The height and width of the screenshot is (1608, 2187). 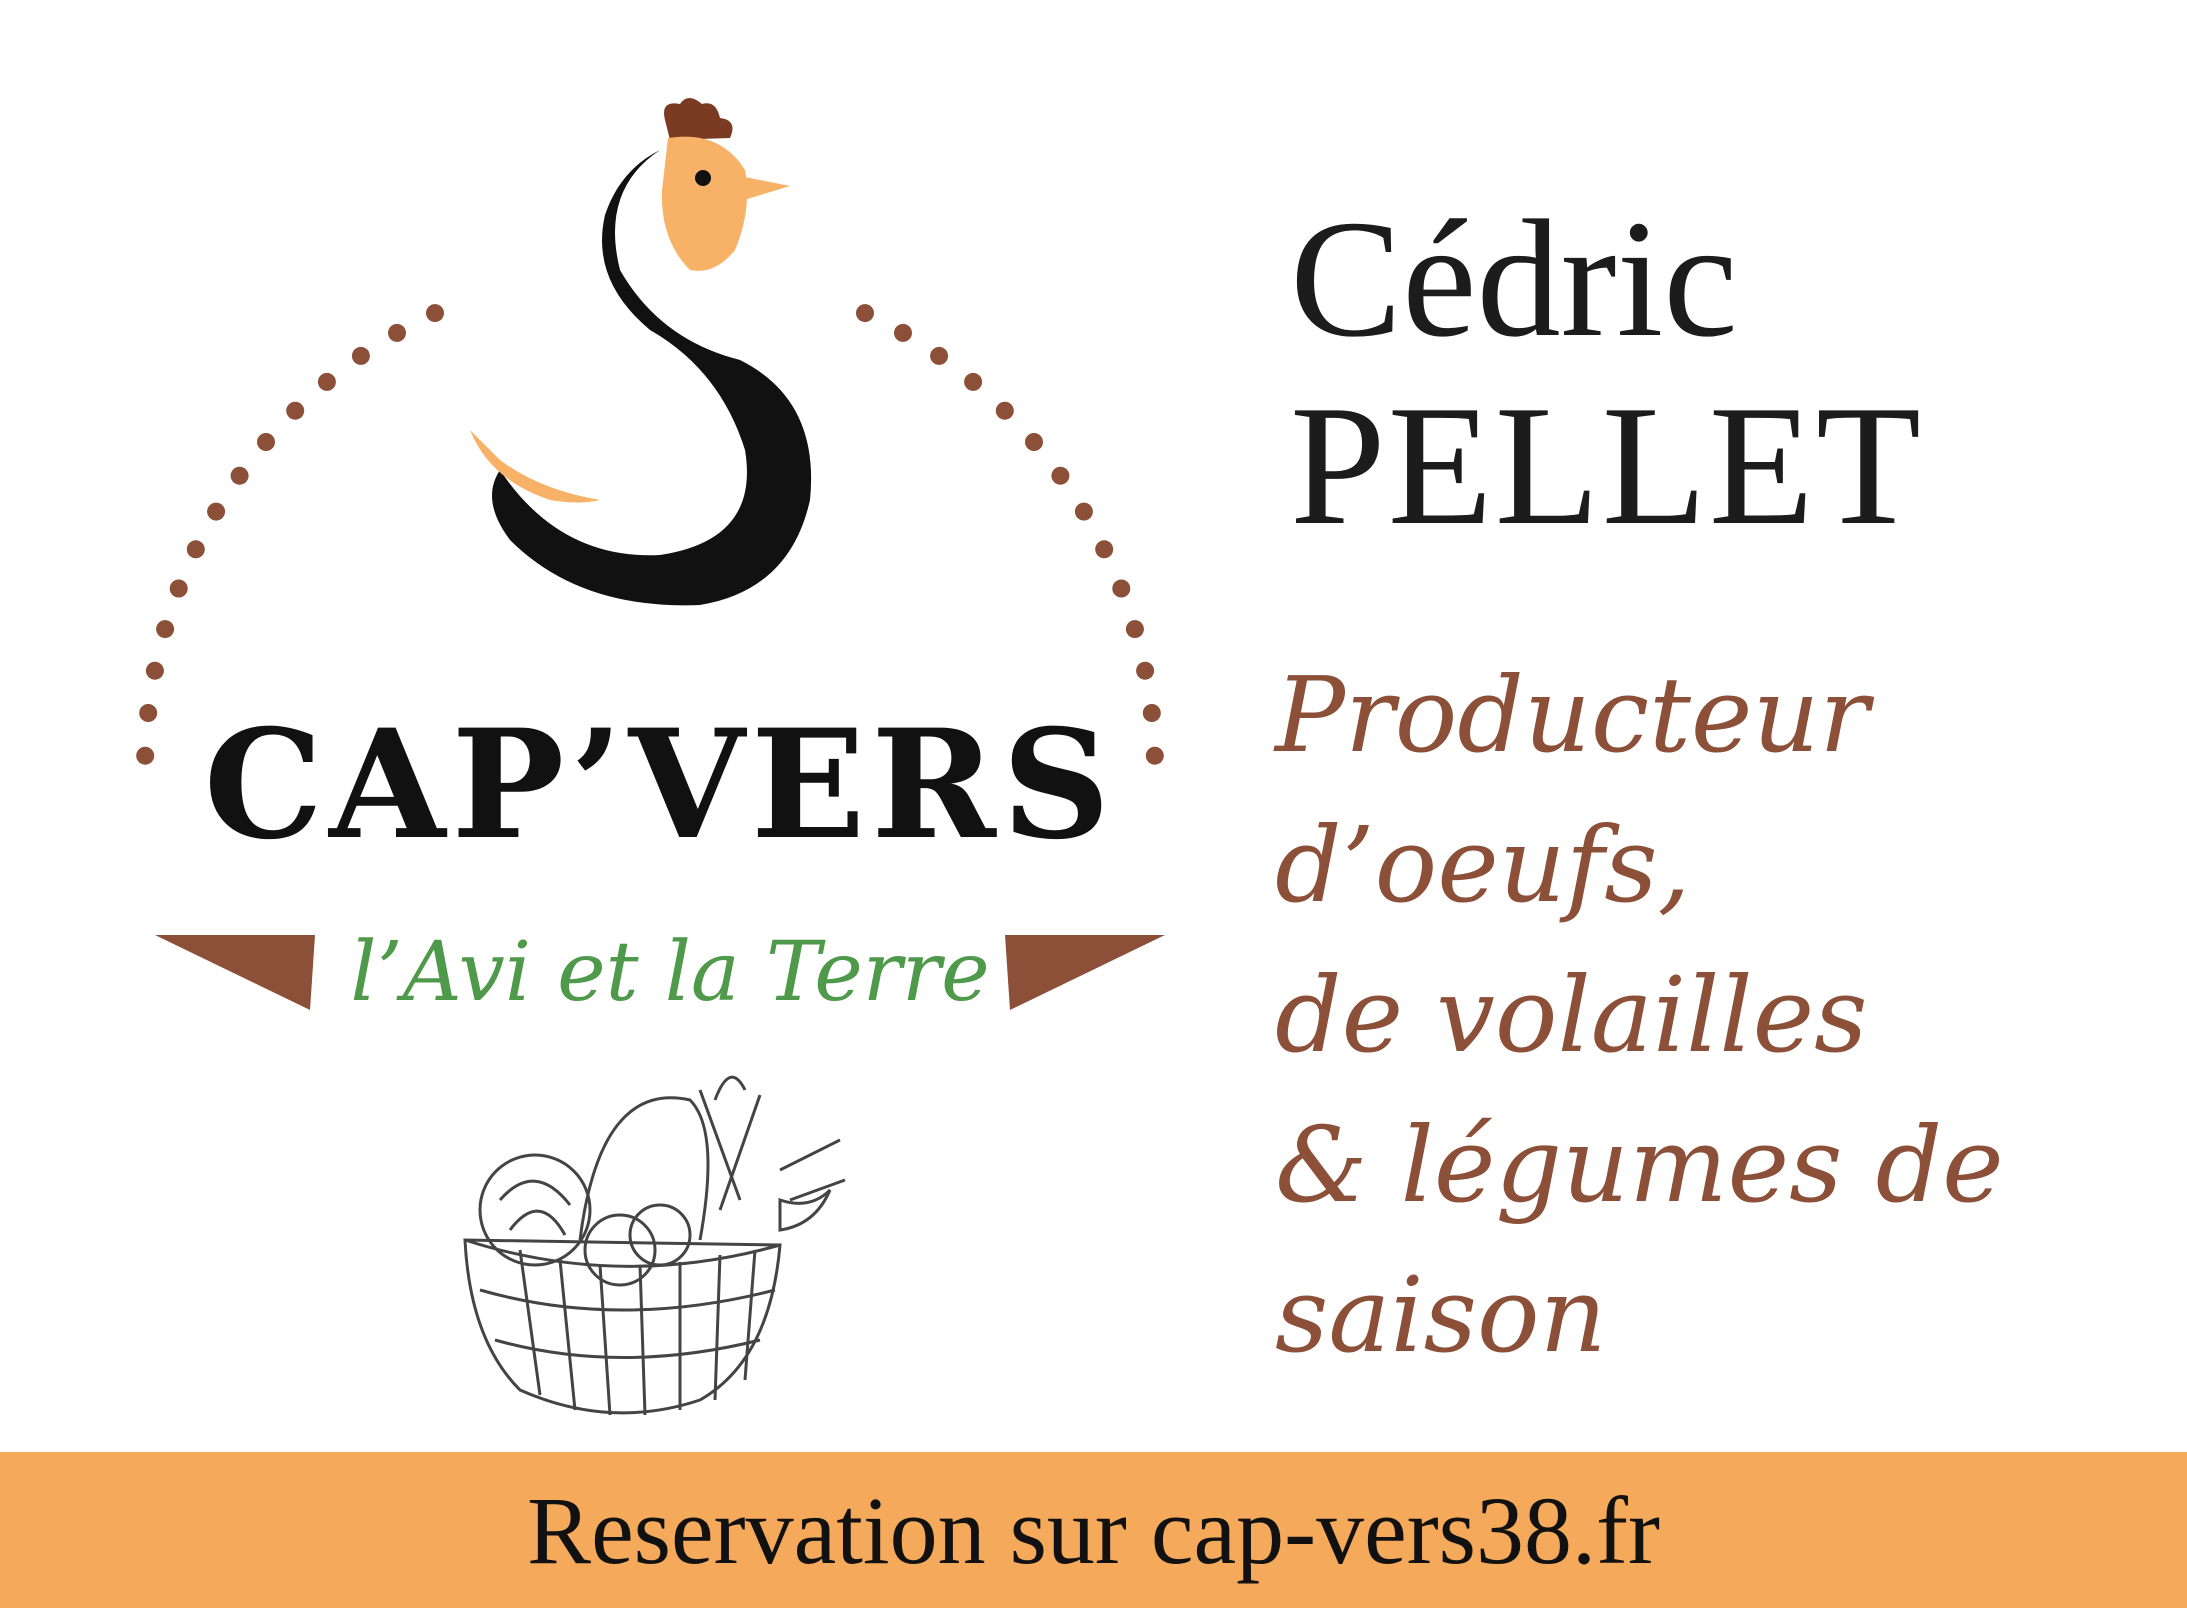 I want to click on dotted-arc, so click(x=650, y=534).